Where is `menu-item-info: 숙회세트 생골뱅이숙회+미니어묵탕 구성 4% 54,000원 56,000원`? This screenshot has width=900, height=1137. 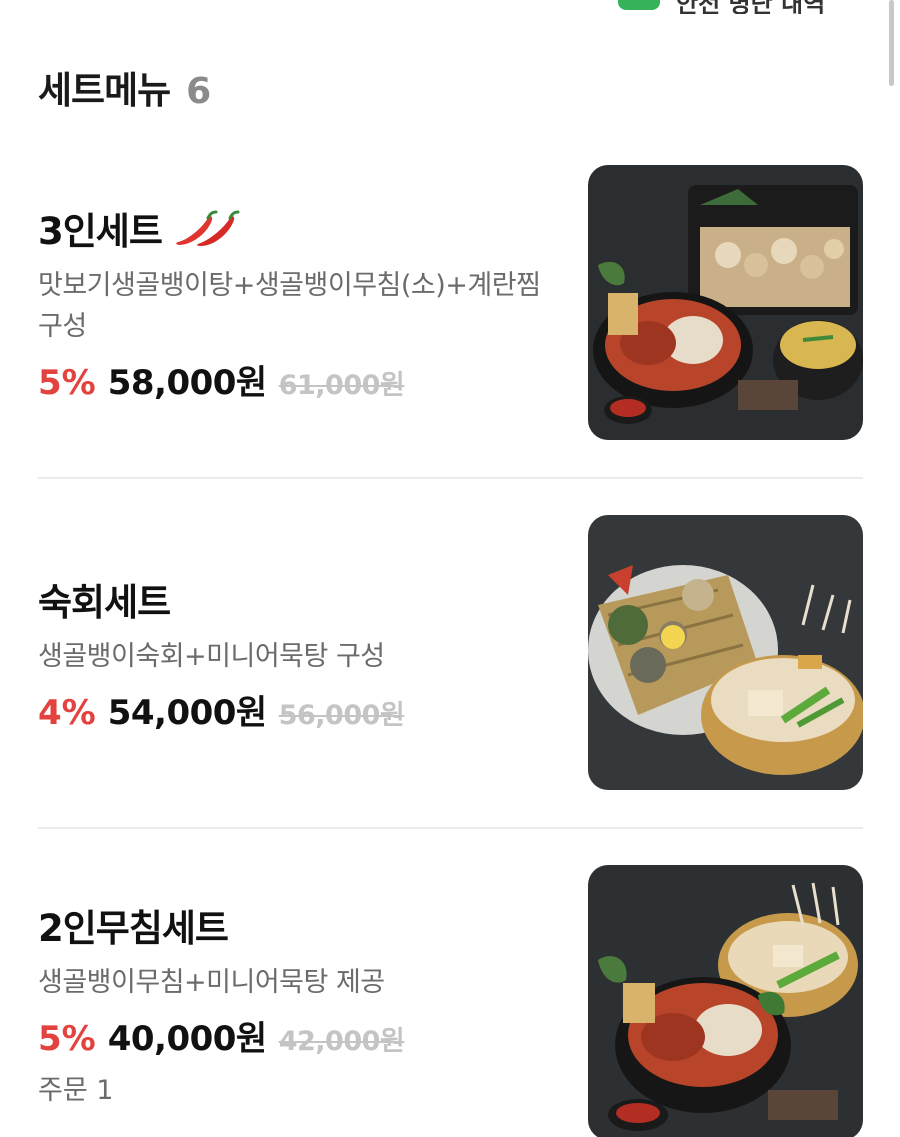 menu-item-info: 숙회세트 생골뱅이숙회+미니어묵탕 구성 4% 54,000원 56,000원 is located at coordinates (293, 652).